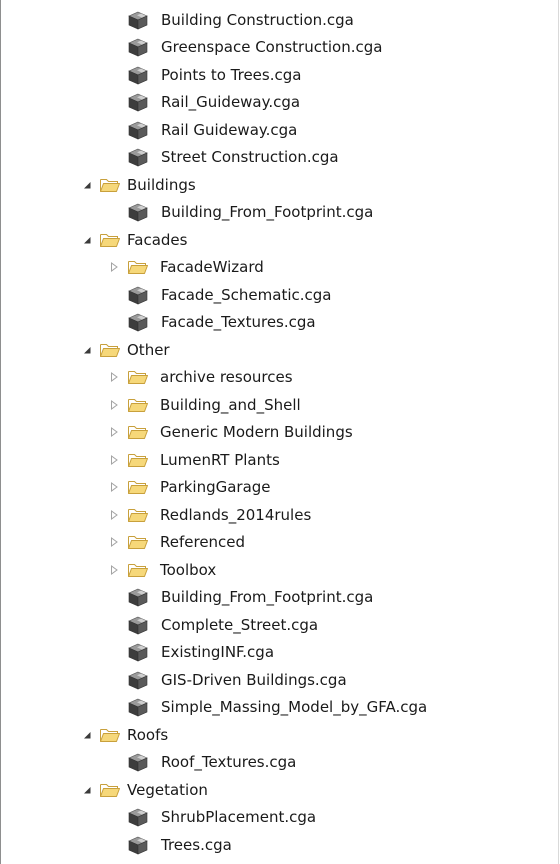 This screenshot has height=864, width=560. I want to click on tree-item-label: Complete_Street.cga, so click(240, 624).